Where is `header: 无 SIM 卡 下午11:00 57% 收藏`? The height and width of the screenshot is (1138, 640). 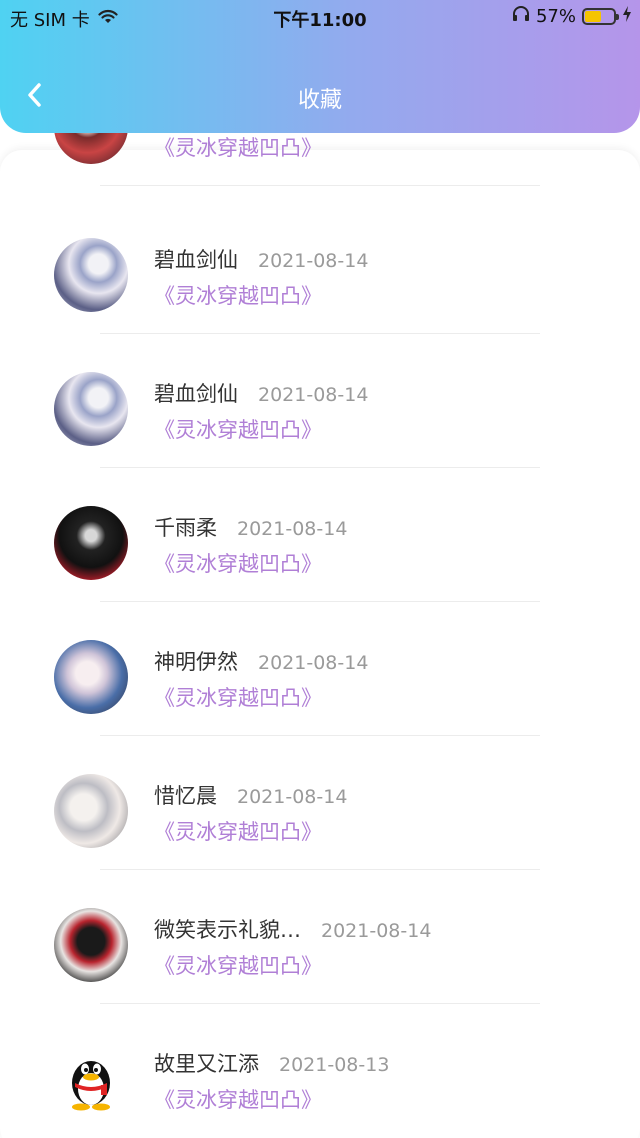
header: 无 SIM 卡 下午11:00 57% 收藏 is located at coordinates (320, 66).